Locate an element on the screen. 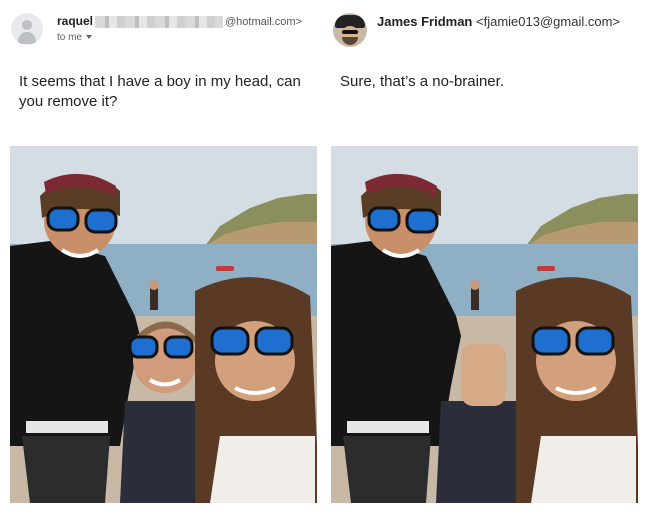 This screenshot has width=650, height=521. recipient-dropdown: to me is located at coordinates (75, 37).